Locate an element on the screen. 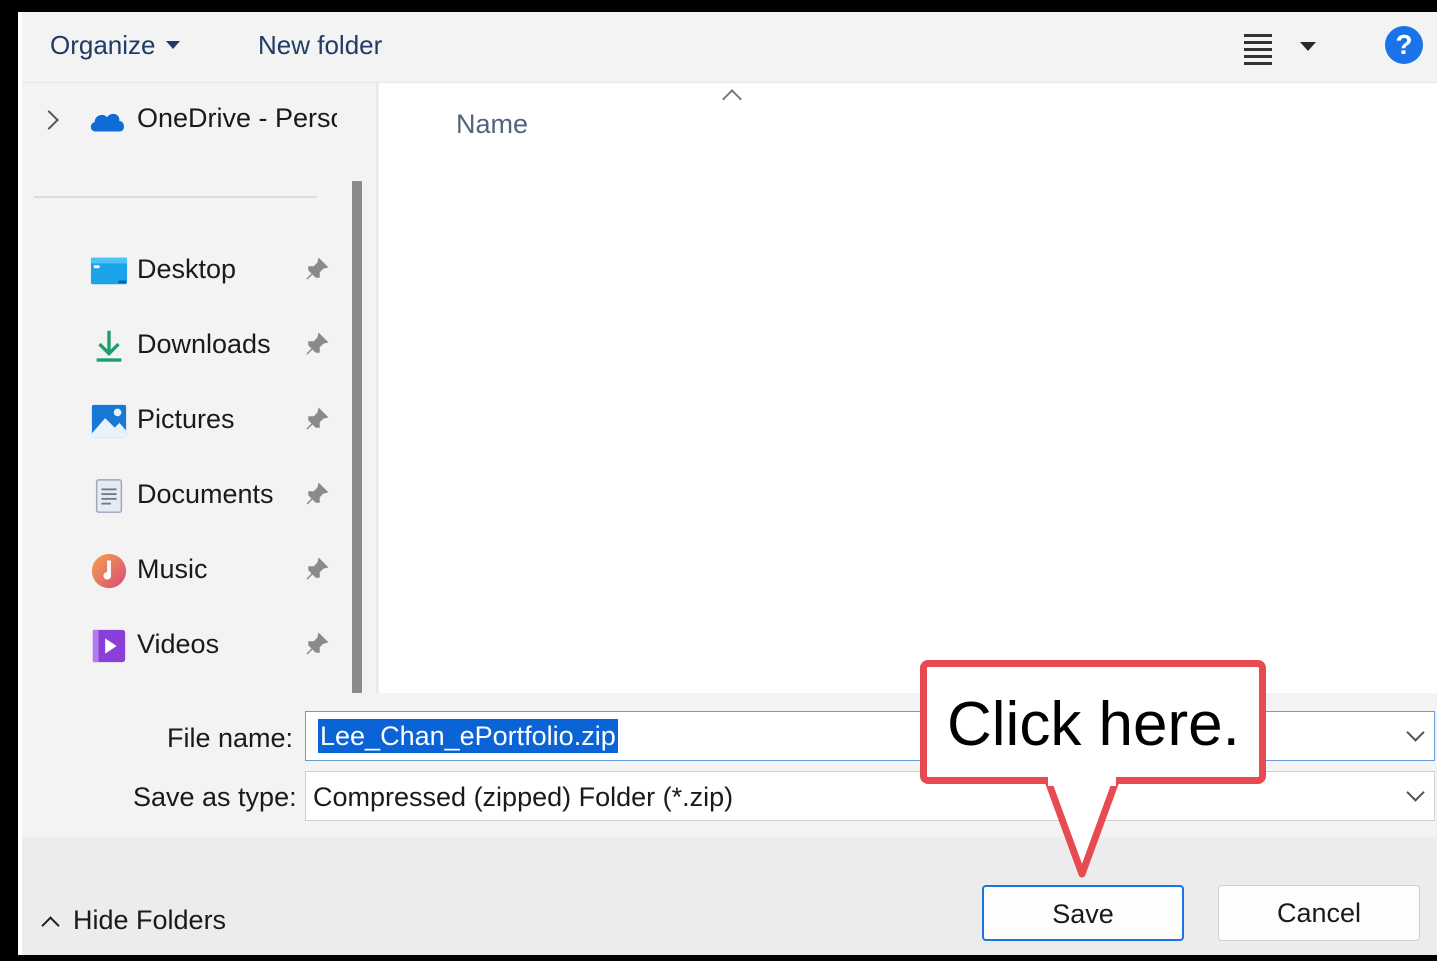  documents-icon is located at coordinates (109, 496).